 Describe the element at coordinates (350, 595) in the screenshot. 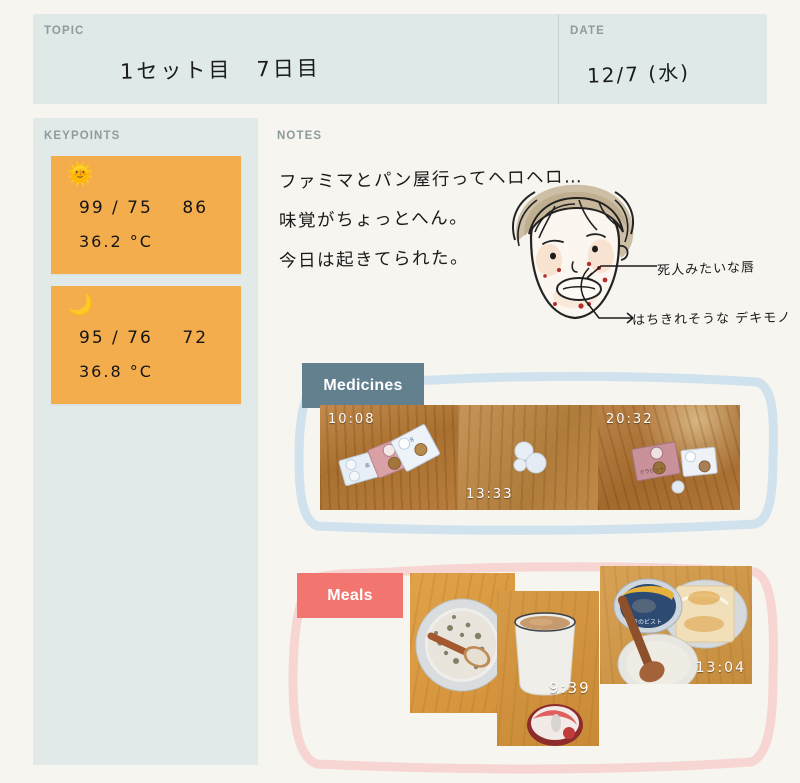

I see `meals-section-label: Meals` at that location.